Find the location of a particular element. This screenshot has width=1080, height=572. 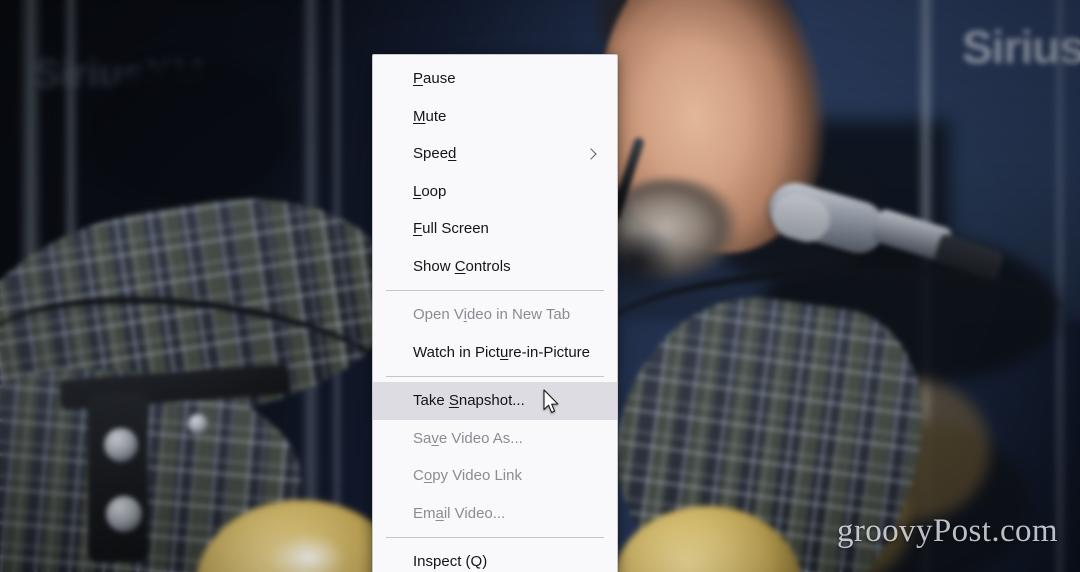

menu-item-inspect-label: Inspect (Q) is located at coordinates (450, 562).